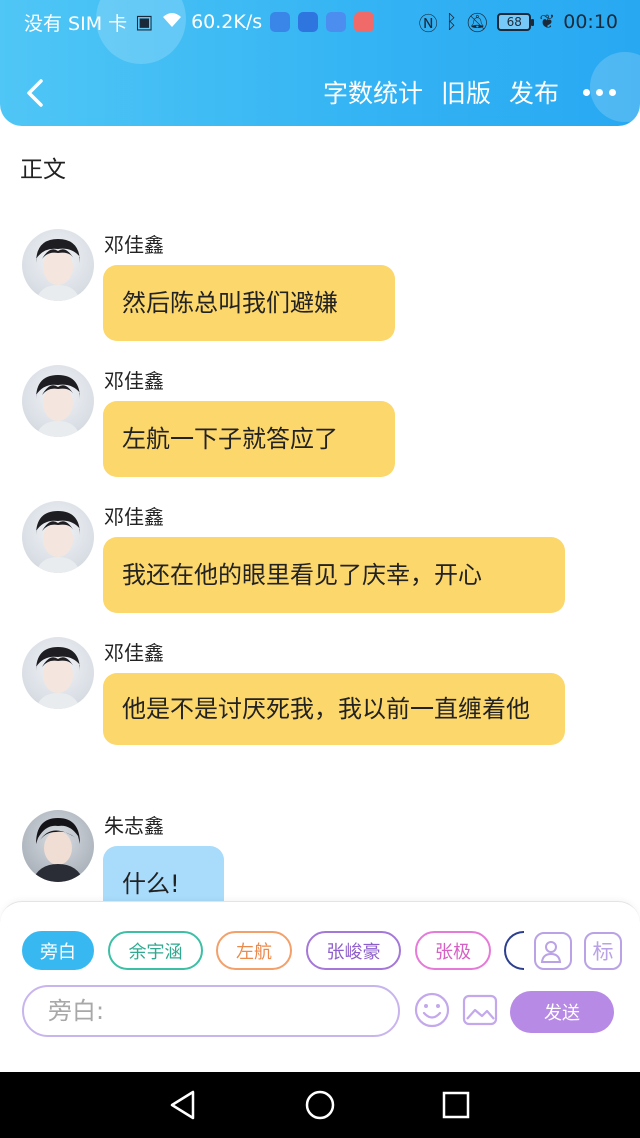 This screenshot has height=1138, width=640. What do you see at coordinates (172, 22) in the screenshot?
I see `wifi-icon` at bounding box center [172, 22].